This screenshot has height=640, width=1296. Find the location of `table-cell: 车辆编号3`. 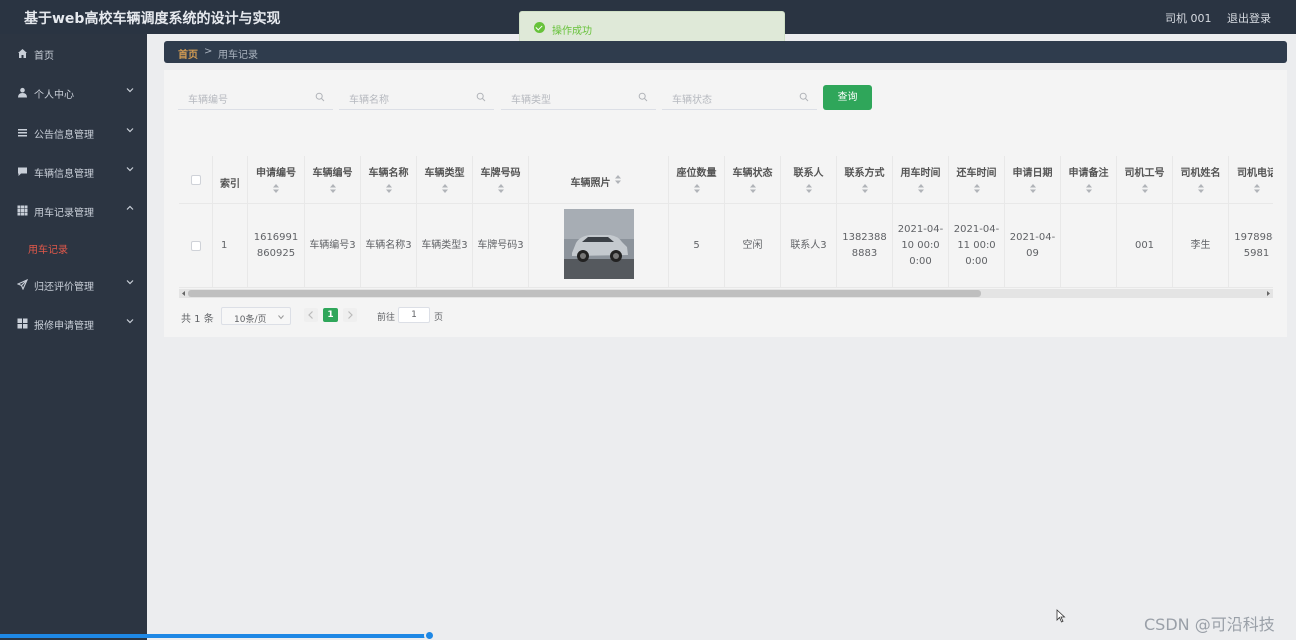

table-cell: 车辆编号3 is located at coordinates (333, 246).